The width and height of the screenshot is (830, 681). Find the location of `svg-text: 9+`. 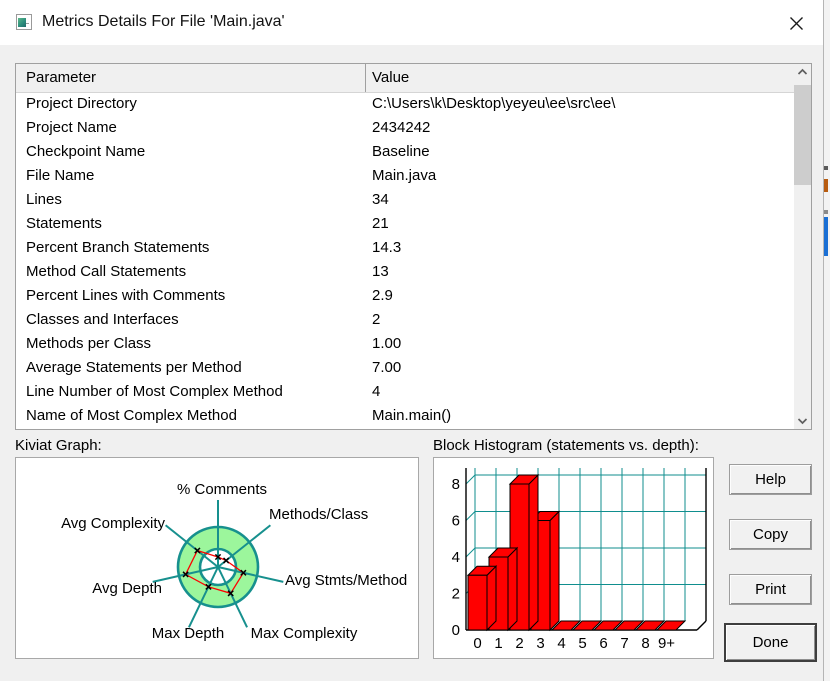

svg-text: 9+ is located at coordinates (666, 643).